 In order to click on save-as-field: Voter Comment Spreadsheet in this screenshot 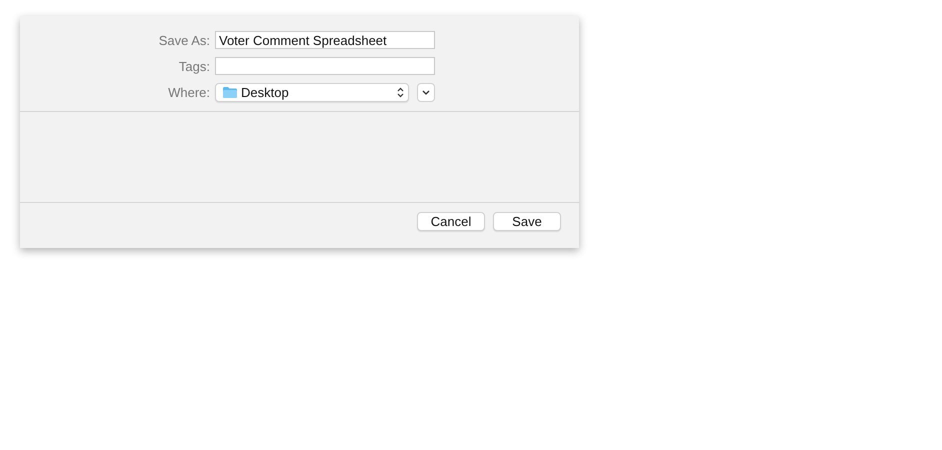, I will do `click(325, 40)`.